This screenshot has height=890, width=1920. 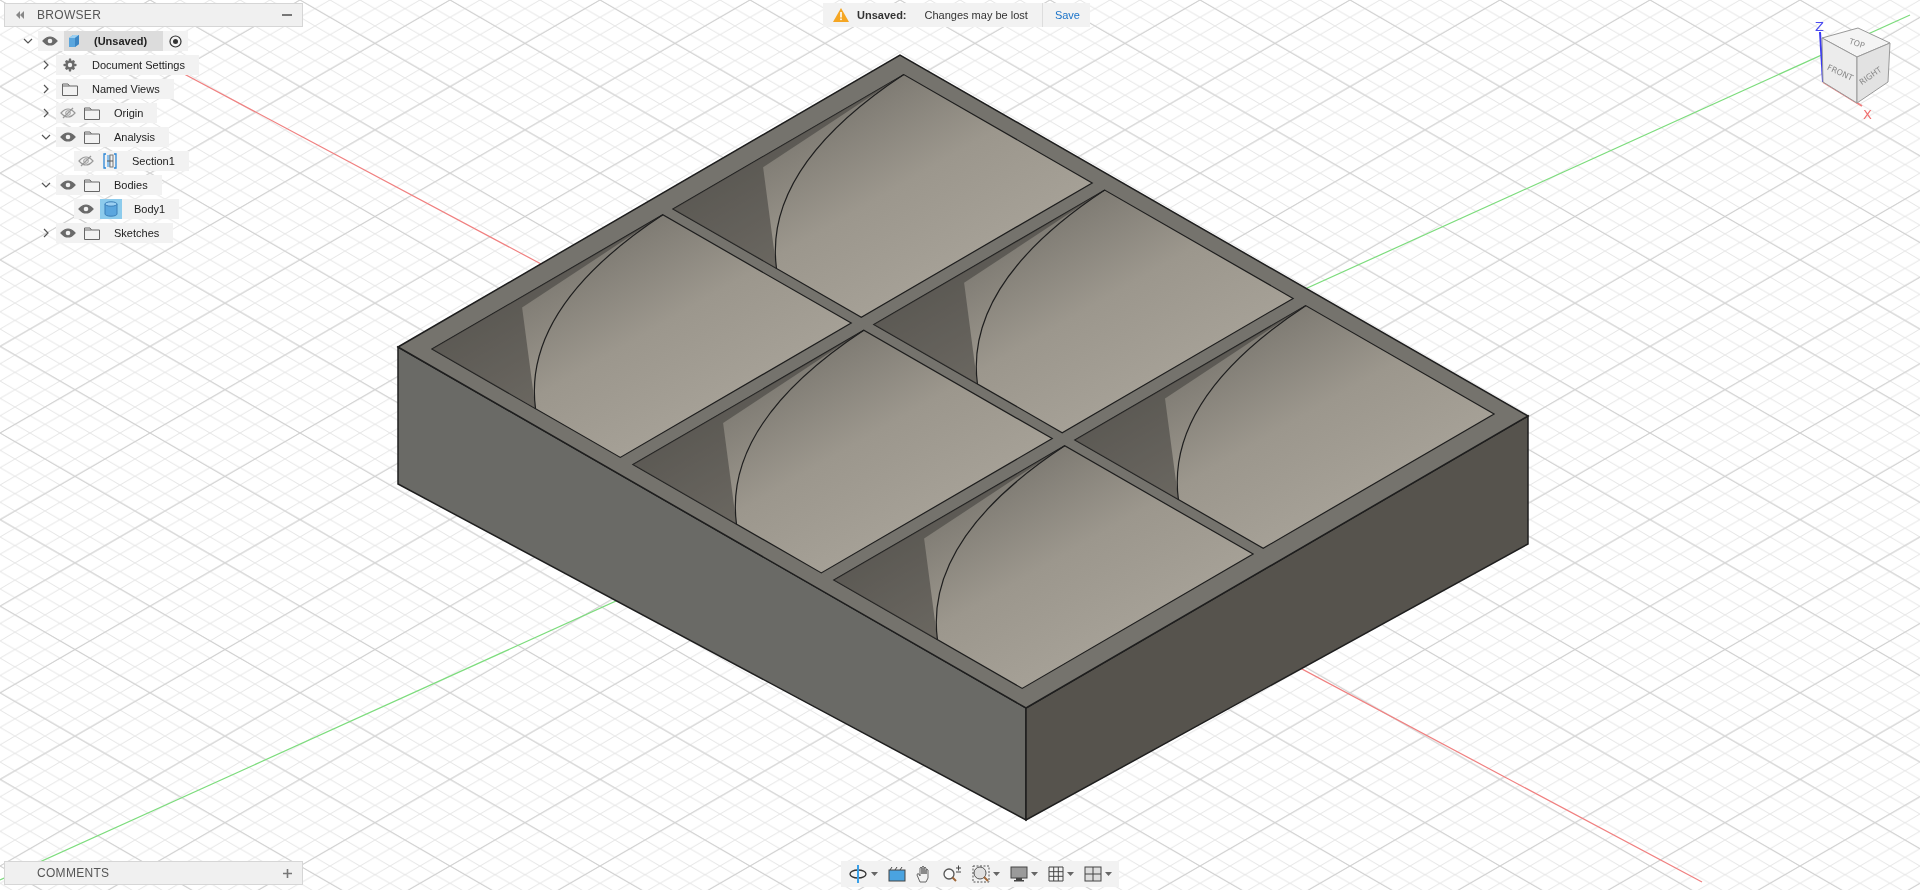 I want to click on warning-icon, so click(x=841, y=15).